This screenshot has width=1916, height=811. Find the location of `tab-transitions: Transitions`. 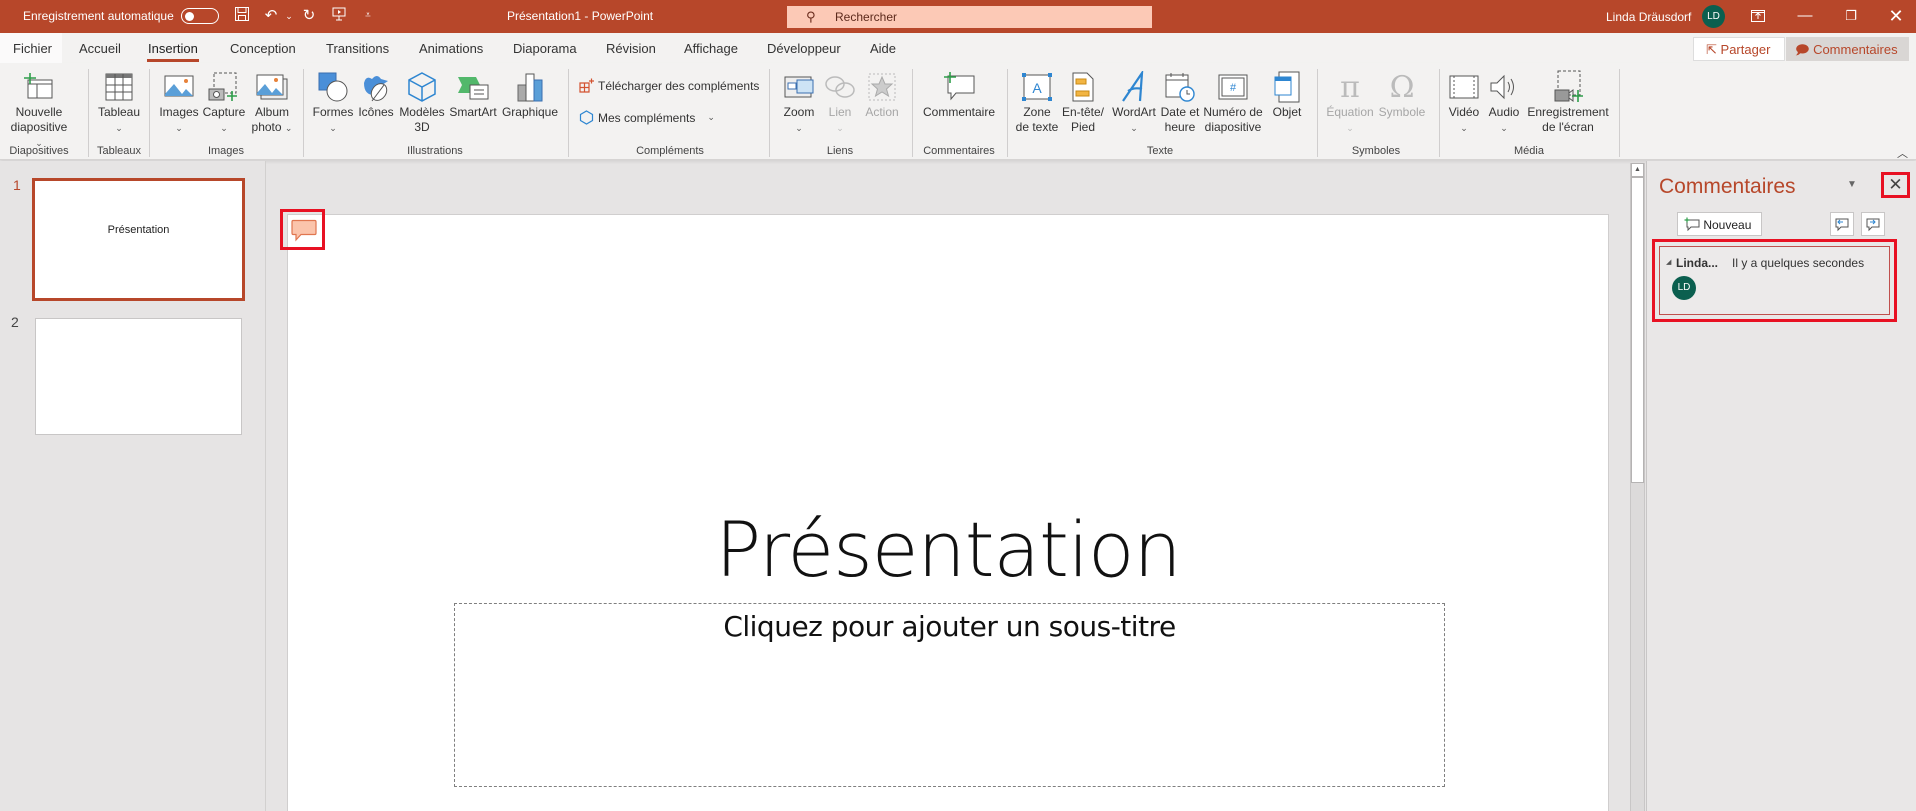

tab-transitions: Transitions is located at coordinates (357, 48).